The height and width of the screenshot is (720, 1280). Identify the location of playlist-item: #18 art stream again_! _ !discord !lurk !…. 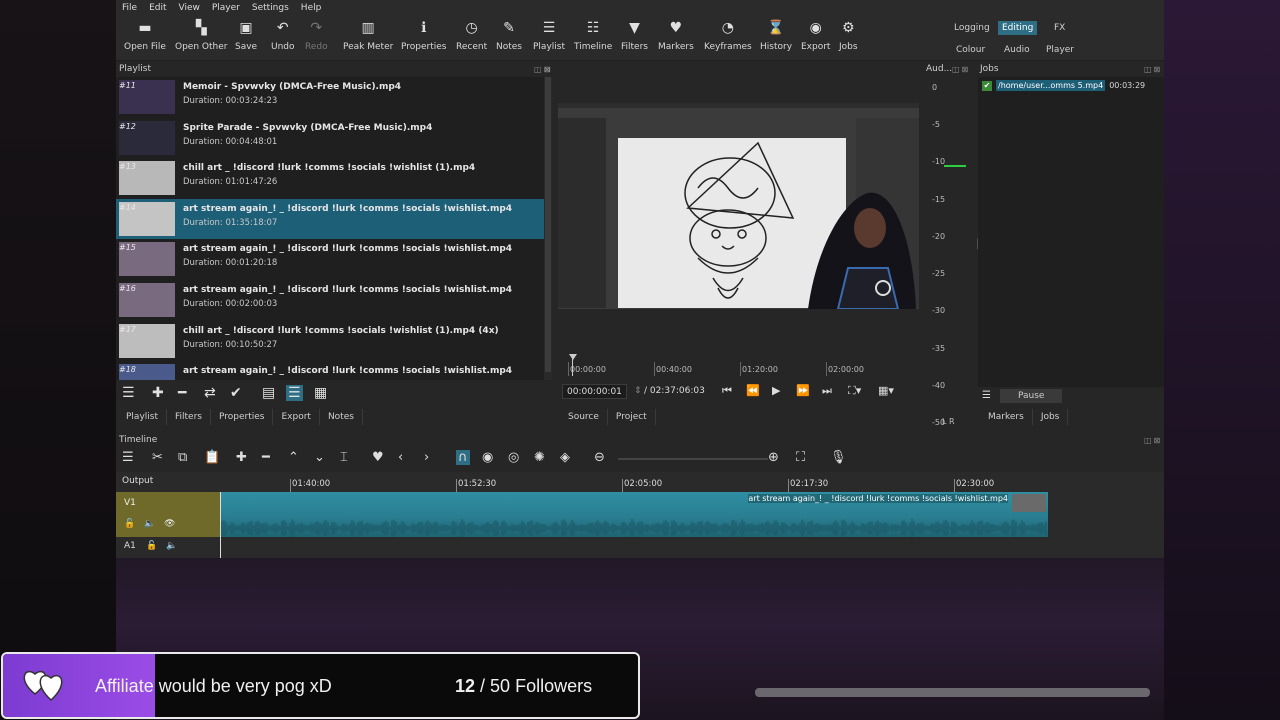
(330, 370).